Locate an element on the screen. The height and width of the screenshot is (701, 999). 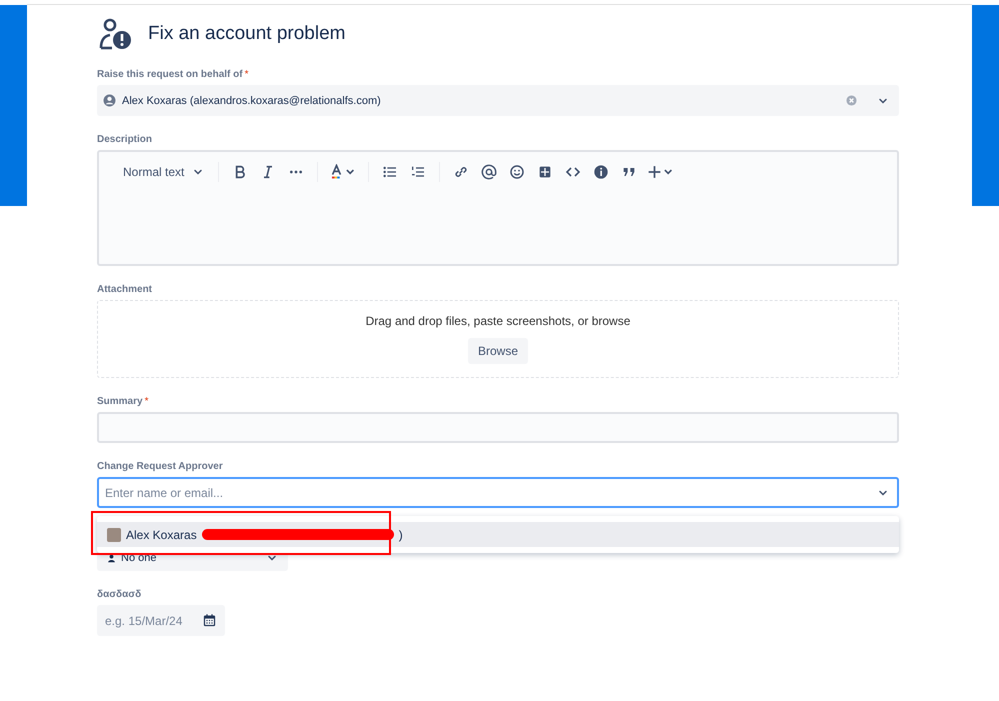
suggestion-item: Alex Koxaras ) is located at coordinates (498, 534).